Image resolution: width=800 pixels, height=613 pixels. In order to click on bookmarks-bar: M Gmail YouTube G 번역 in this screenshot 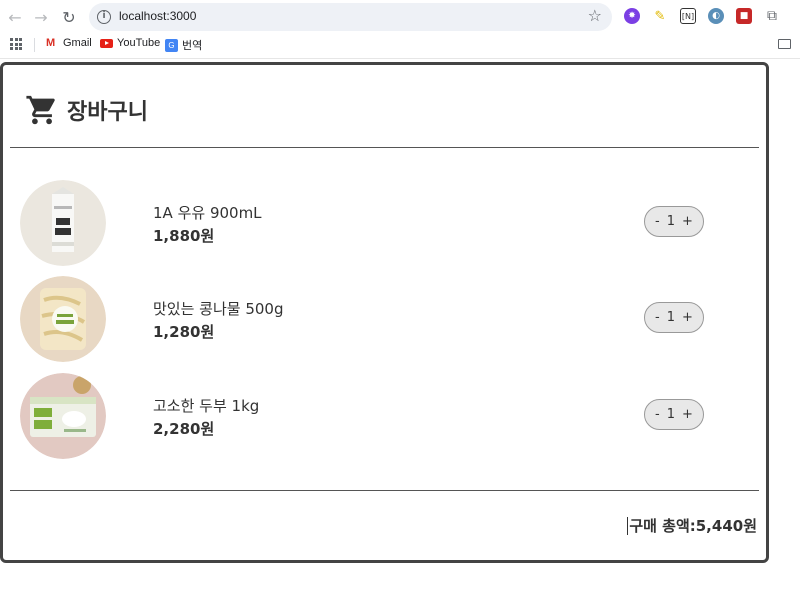, I will do `click(400, 45)`.